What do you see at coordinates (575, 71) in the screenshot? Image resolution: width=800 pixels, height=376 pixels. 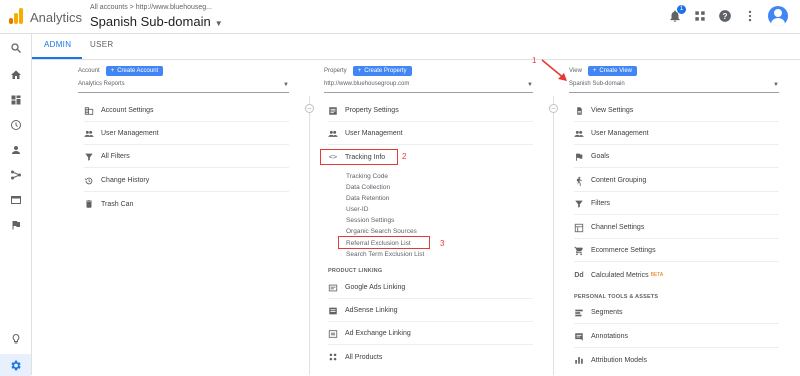 I see `view-label: View` at bounding box center [575, 71].